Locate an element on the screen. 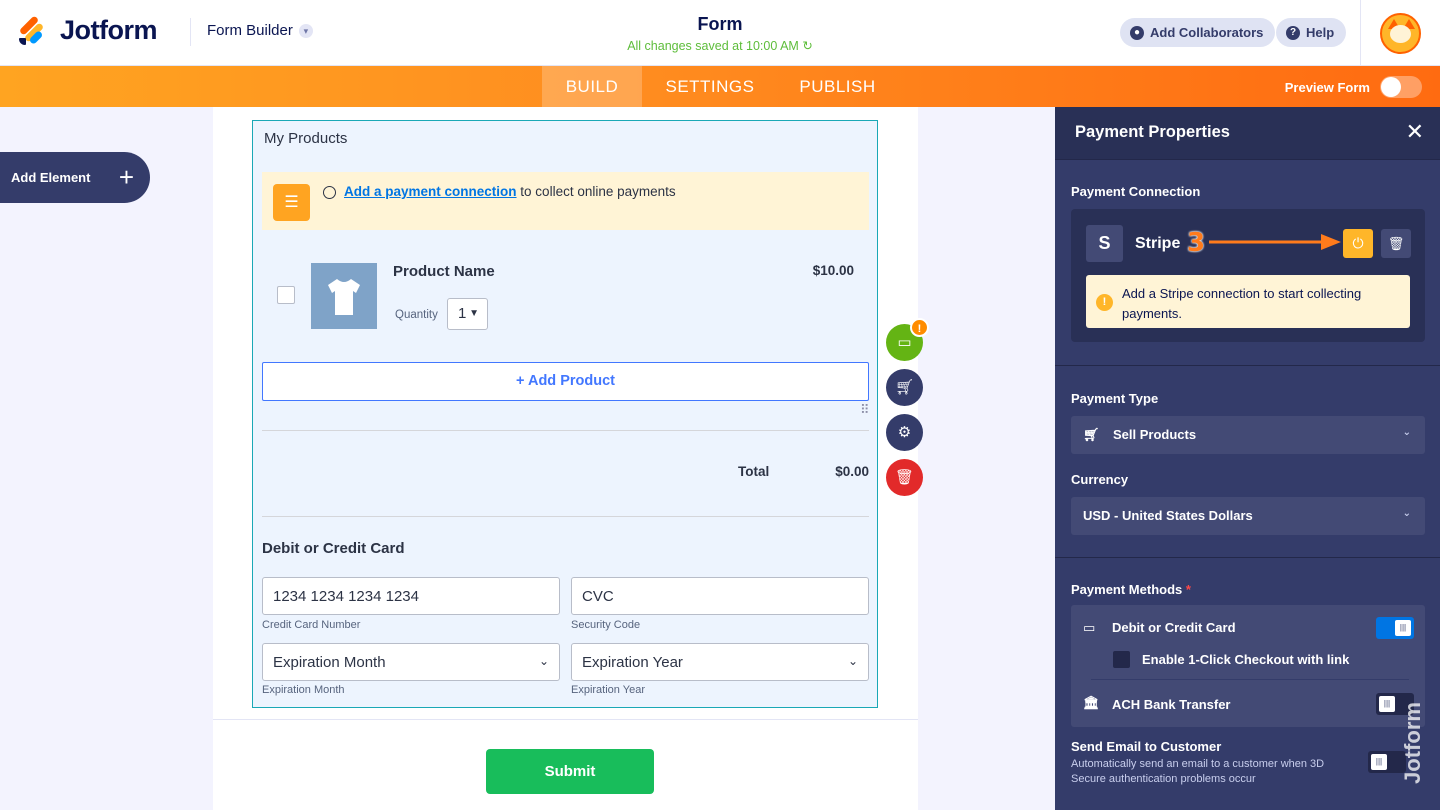  preview-form-label: Preview Form is located at coordinates (1327, 87).